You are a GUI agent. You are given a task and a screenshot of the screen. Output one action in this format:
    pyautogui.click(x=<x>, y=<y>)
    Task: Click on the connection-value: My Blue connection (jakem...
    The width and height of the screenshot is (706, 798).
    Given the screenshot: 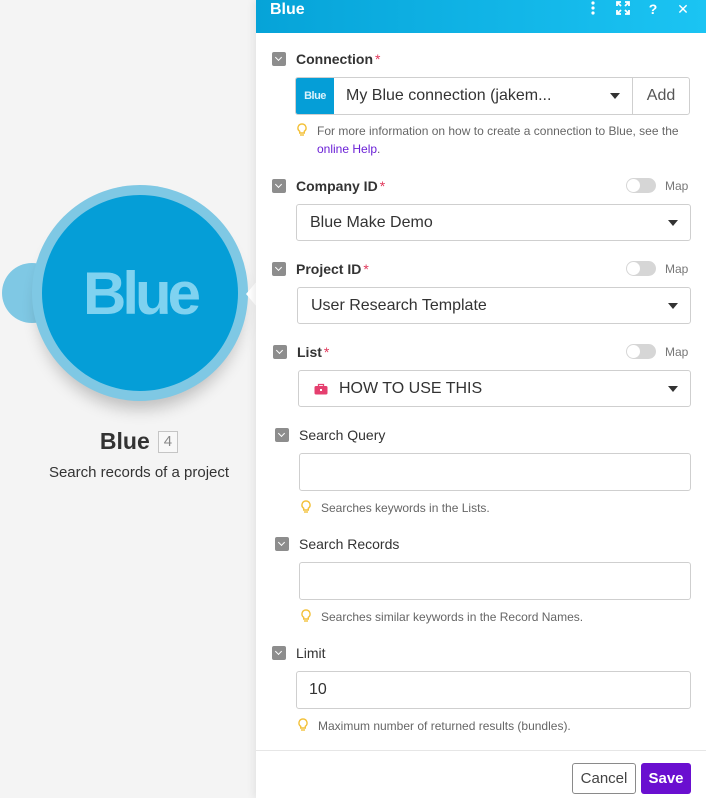 What is the action you would take?
    pyautogui.click(x=449, y=95)
    